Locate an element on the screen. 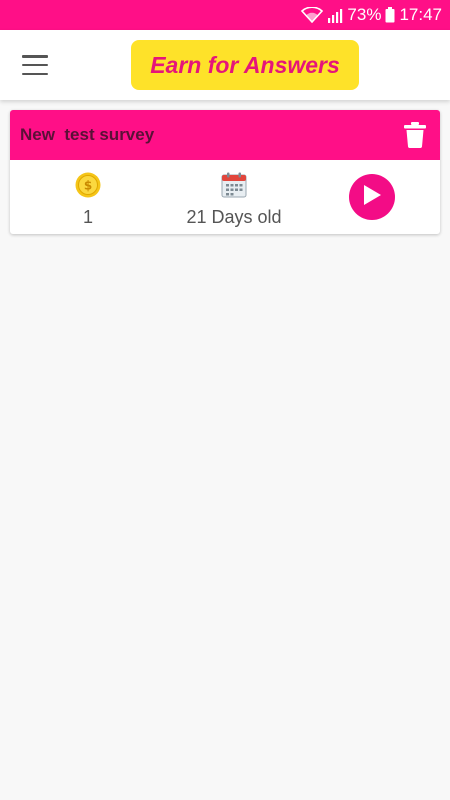  app-logo: Earn for Answers is located at coordinates (245, 65).